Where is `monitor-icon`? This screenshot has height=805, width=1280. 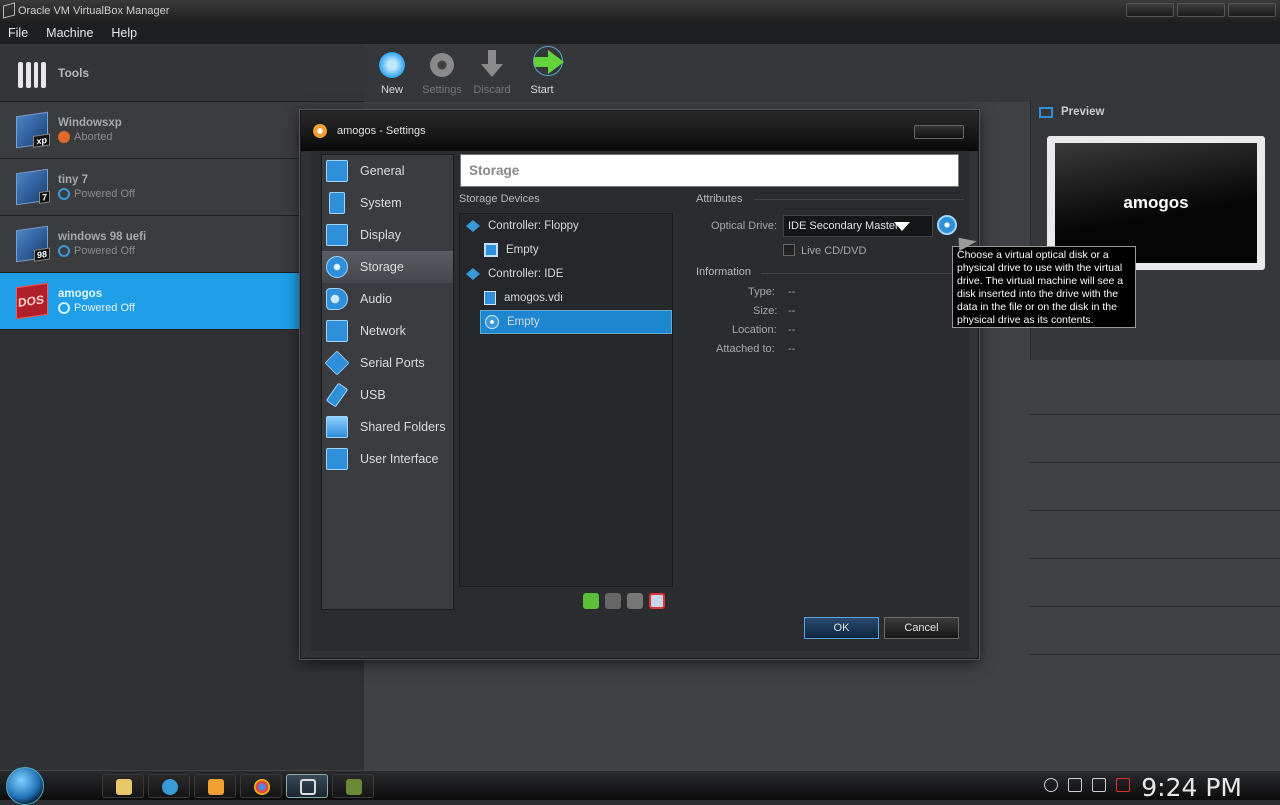 monitor-icon is located at coordinates (1046, 112).